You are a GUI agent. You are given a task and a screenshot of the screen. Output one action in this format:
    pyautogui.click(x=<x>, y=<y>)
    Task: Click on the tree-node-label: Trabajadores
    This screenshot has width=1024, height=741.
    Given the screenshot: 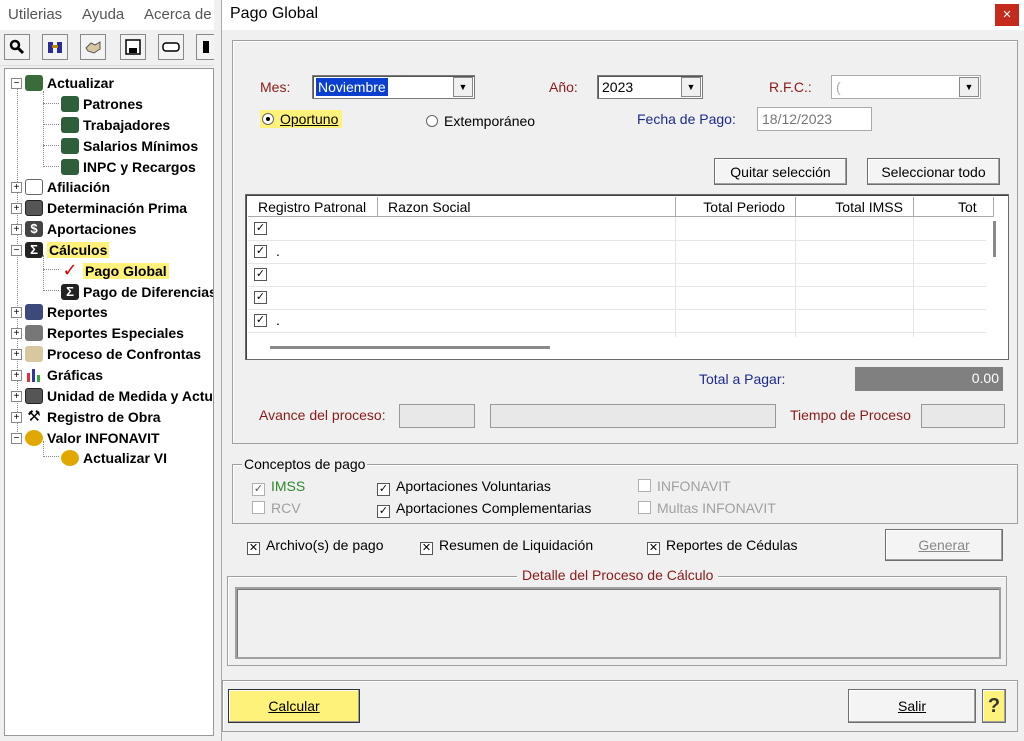 What is the action you would take?
    pyautogui.click(x=127, y=125)
    